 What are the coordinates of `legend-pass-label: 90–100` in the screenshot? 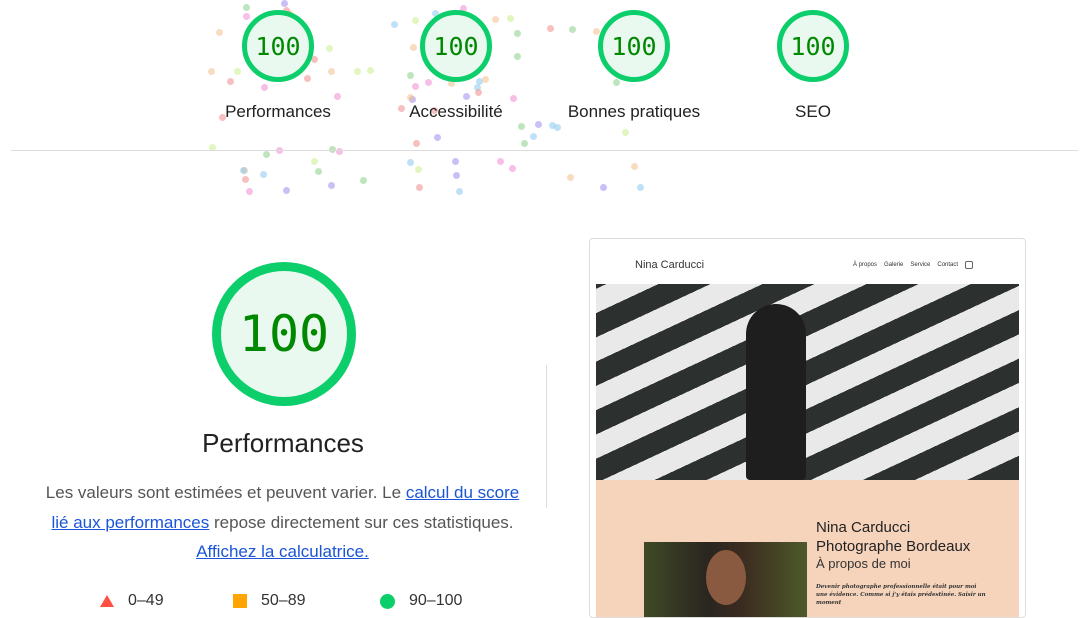 It's located at (436, 600).